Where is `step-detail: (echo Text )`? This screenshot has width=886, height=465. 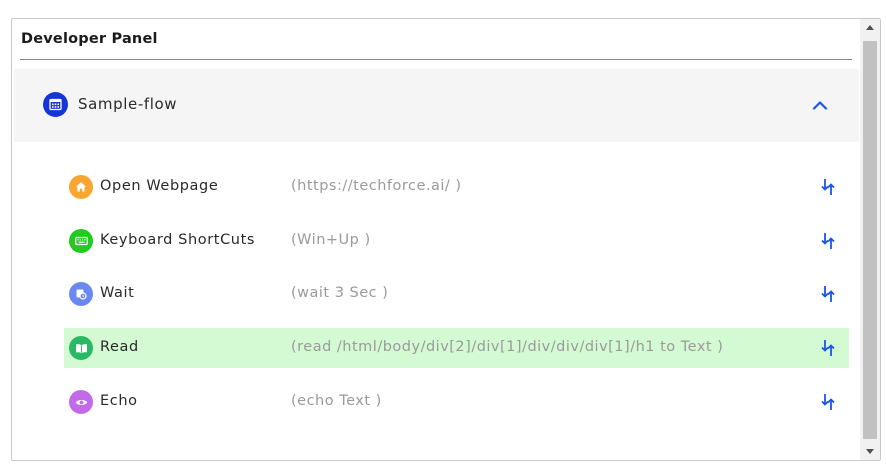
step-detail: (echo Text ) is located at coordinates (336, 401).